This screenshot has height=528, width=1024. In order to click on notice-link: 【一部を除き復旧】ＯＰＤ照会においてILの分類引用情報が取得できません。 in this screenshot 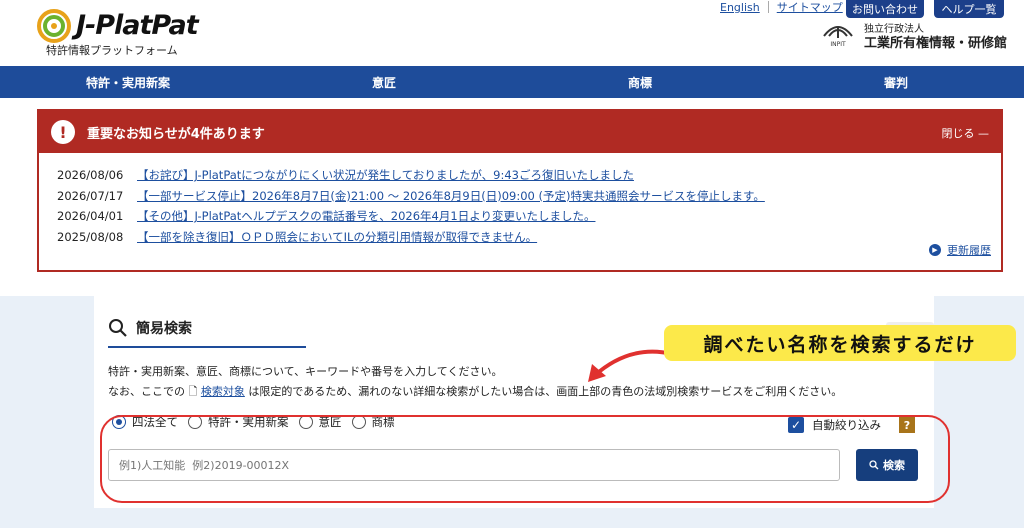, I will do `click(337, 237)`.